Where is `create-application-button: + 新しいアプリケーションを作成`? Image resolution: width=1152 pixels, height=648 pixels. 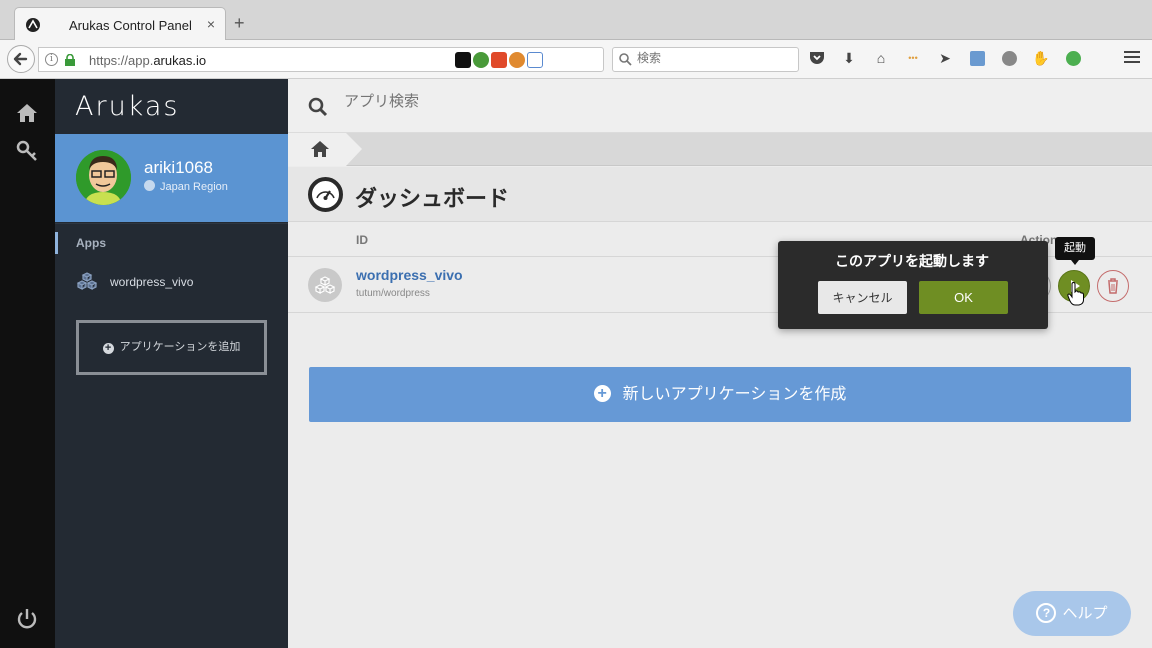
create-application-button: + 新しいアプリケーションを作成 is located at coordinates (720, 394).